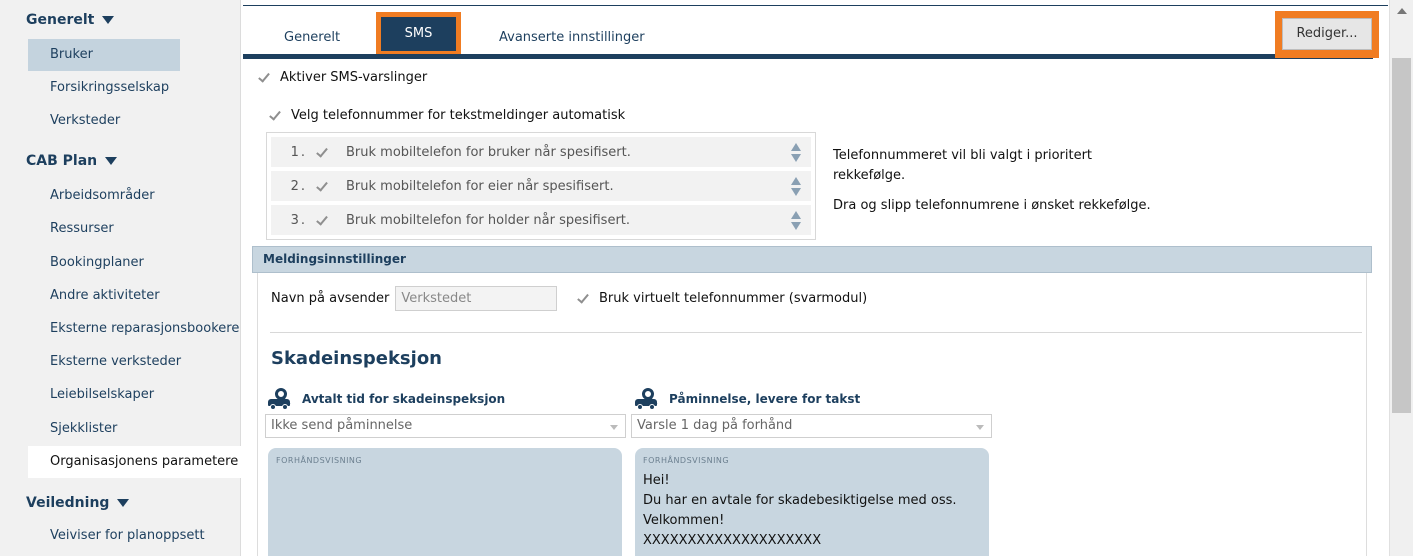 This screenshot has height=556, width=1413. Describe the element at coordinates (808, 56) in the screenshot. I see `tab-underline` at that location.